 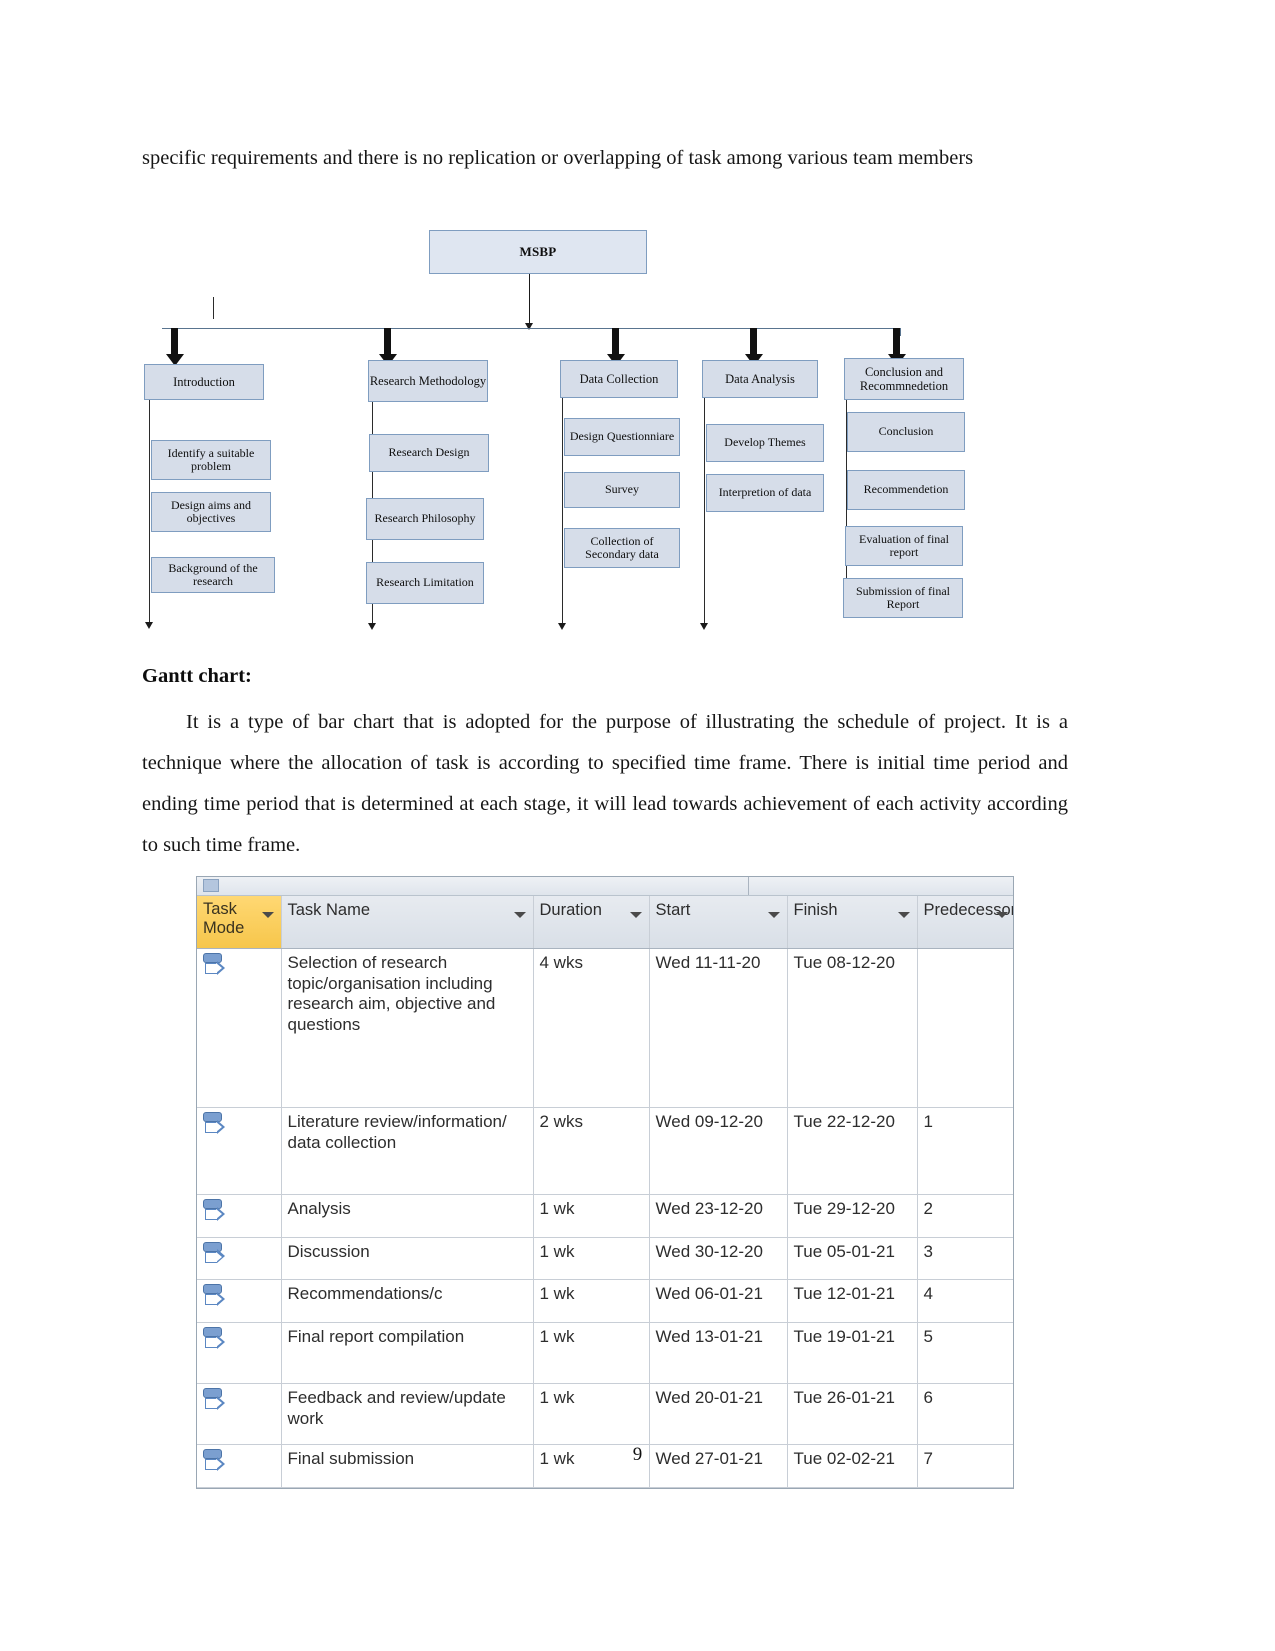 I want to click on finish-cell: Tue 26-01-21, so click(x=852, y=1414).